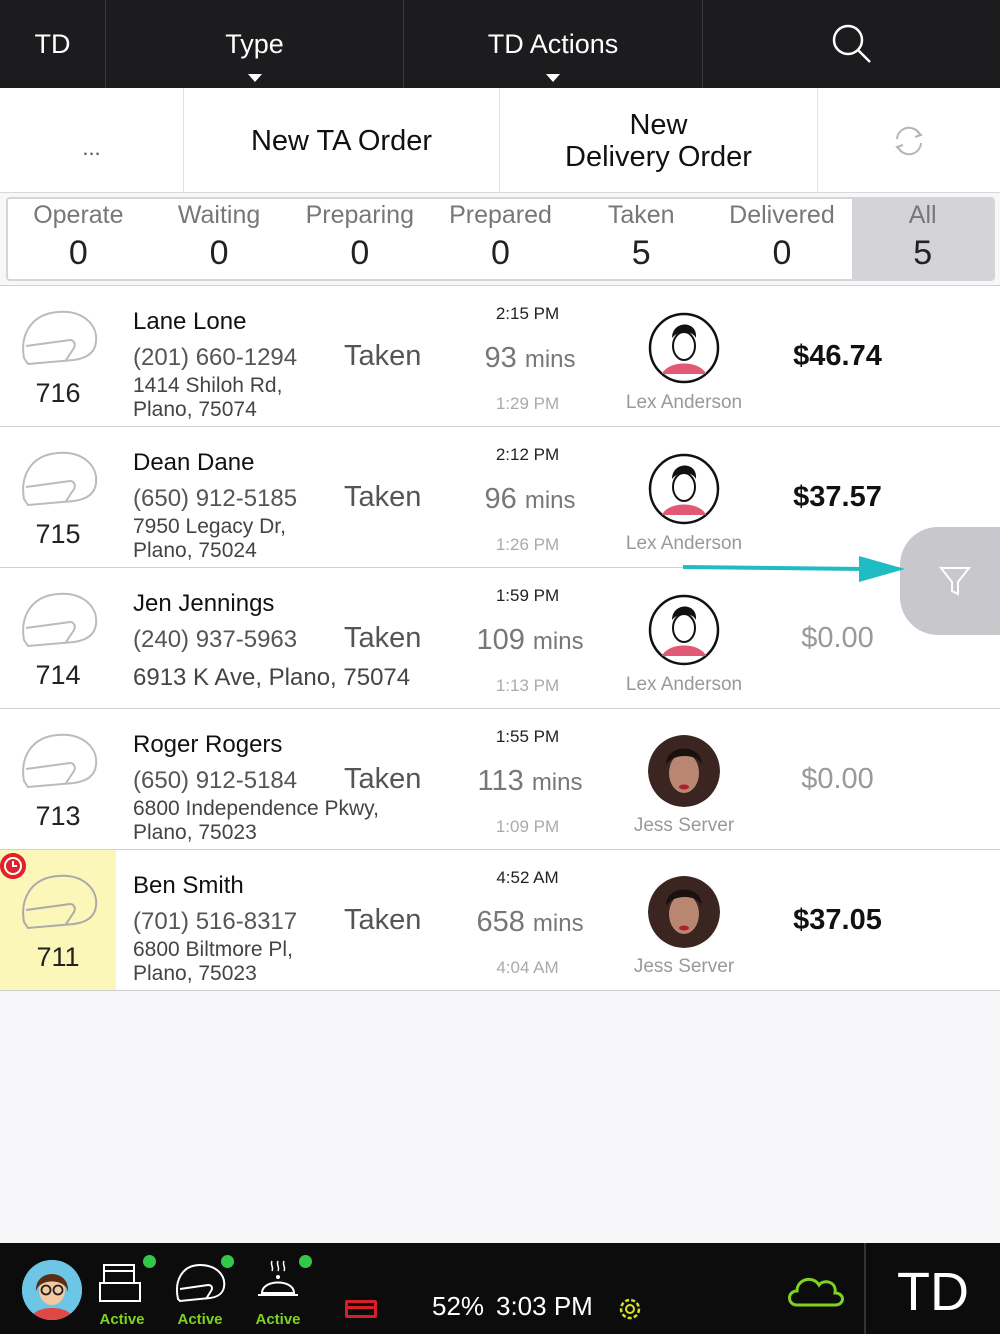  Describe the element at coordinates (909, 140) in the screenshot. I see `refresh-button` at that location.